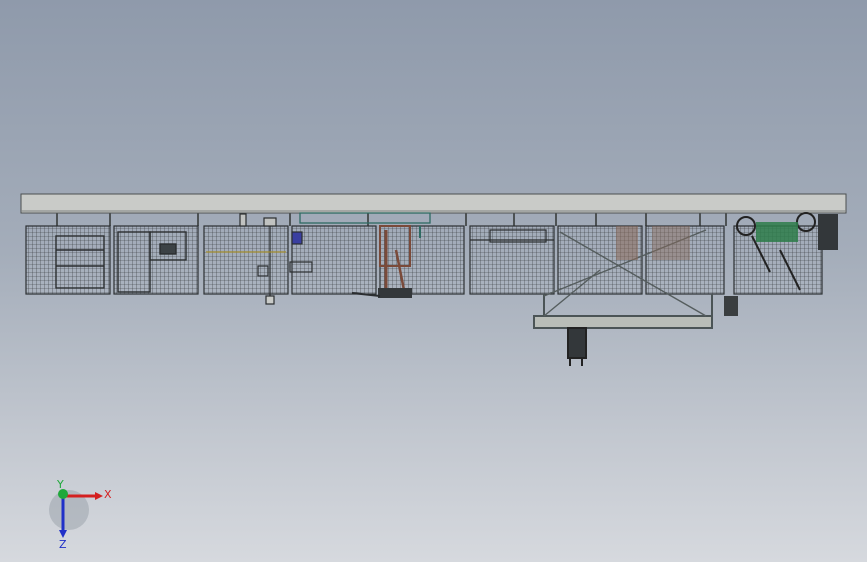 This screenshot has height=562, width=867. What do you see at coordinates (80, 515) in the screenshot?
I see `orientation-triad: X Y Z` at bounding box center [80, 515].